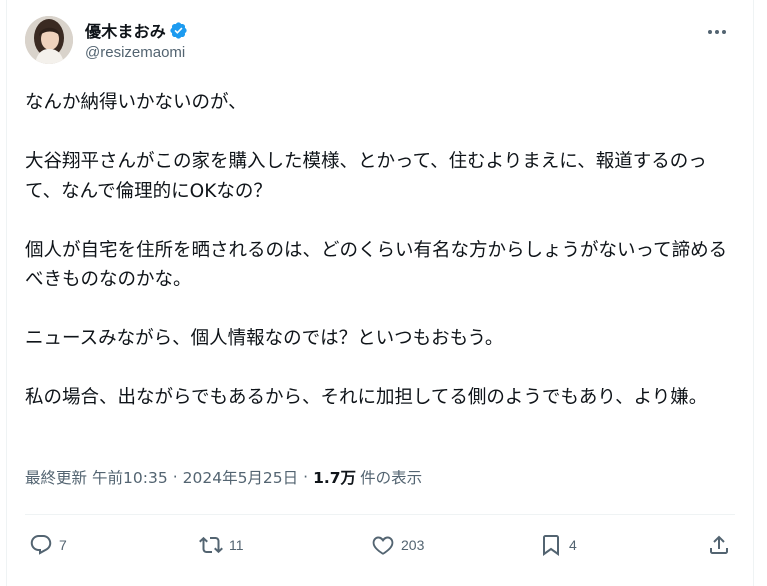 The image size is (767, 586). I want to click on post-meta: 最終更新 午前10:35 · 2024年5月25日 · 1.7万 件の表示, so click(223, 477).